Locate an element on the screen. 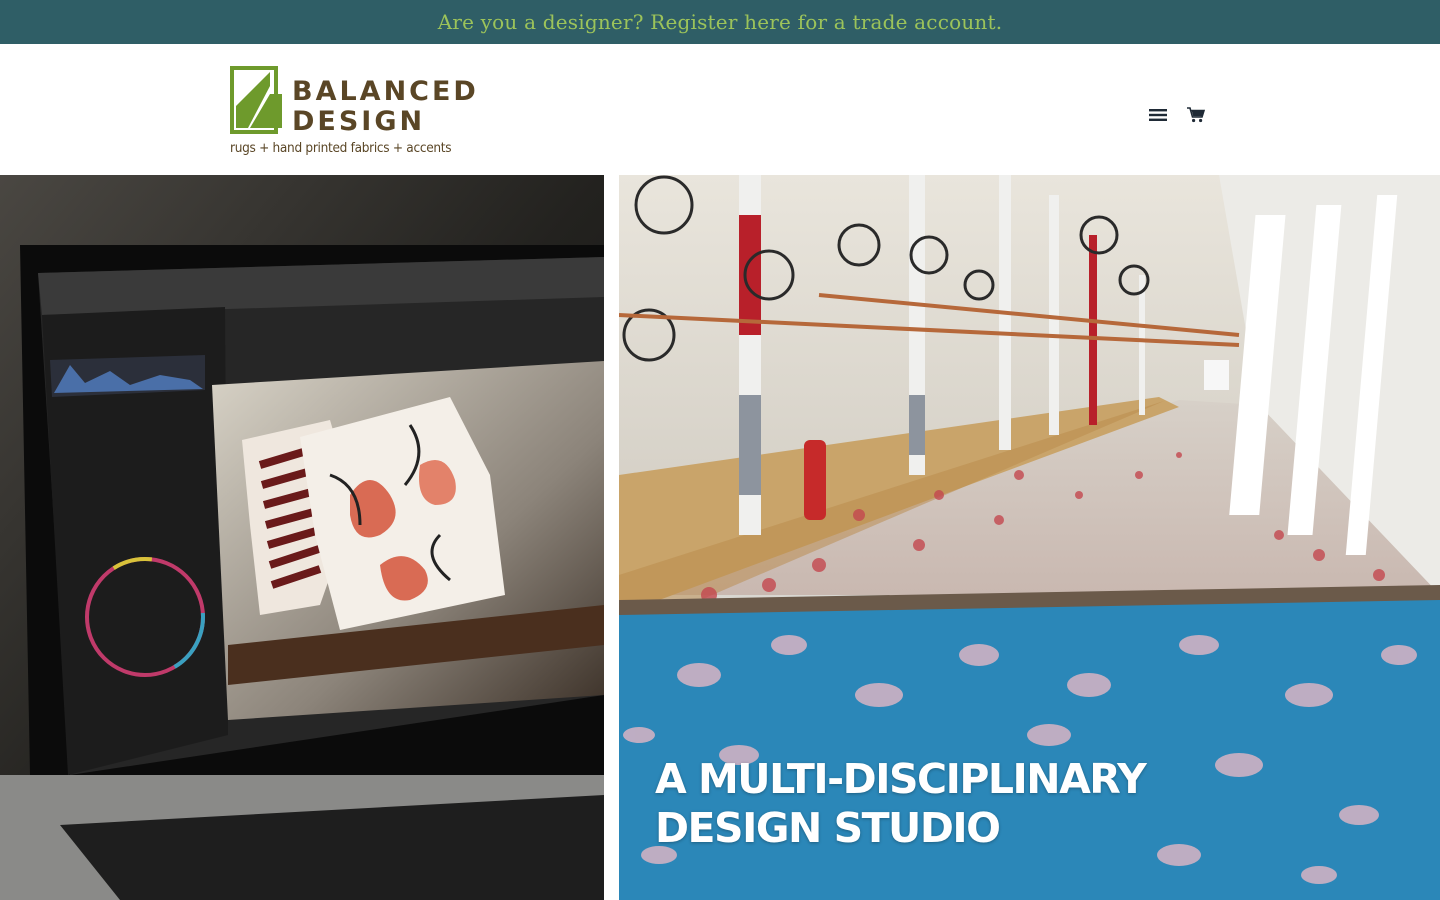 The image size is (1440, 900). hamburger-menu-icon is located at coordinates (1158, 115).